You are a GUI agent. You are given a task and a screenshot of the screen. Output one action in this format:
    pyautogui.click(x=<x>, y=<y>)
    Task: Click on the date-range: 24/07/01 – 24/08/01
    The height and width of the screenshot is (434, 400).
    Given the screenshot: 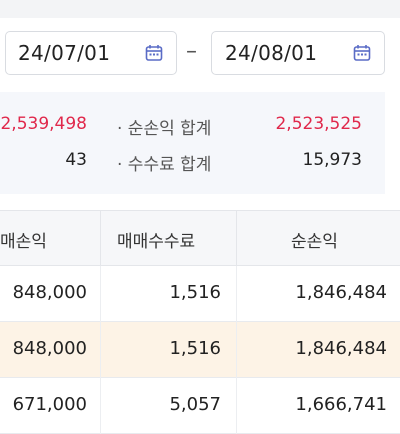 What is the action you would take?
    pyautogui.click(x=200, y=54)
    